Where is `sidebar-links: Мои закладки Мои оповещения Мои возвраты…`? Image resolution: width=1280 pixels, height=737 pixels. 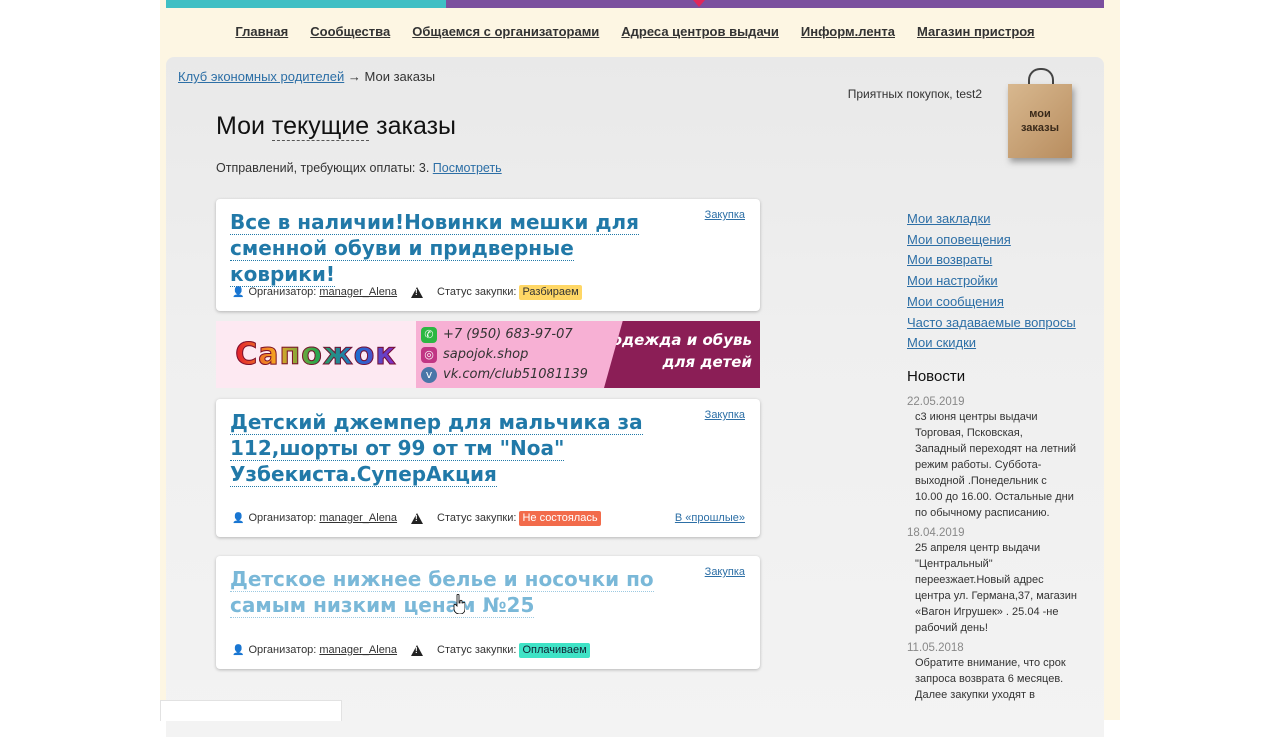
sidebar-links: Мои закладки Мои оповещения Мои возвраты… is located at coordinates (1002, 281).